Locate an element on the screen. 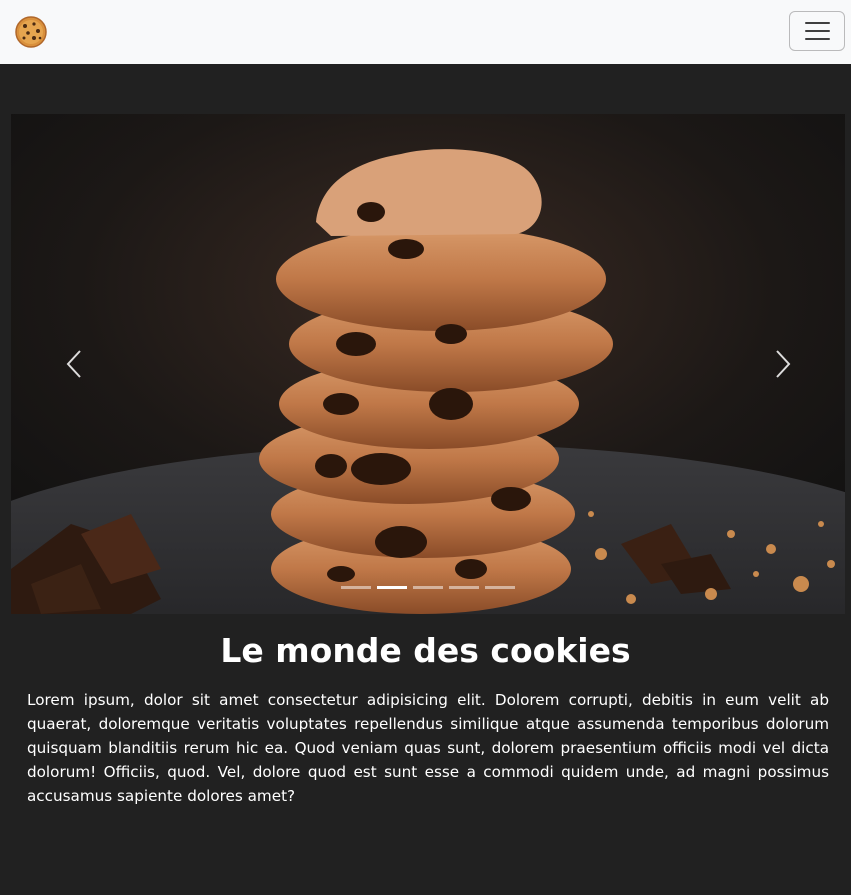 This screenshot has width=851, height=895. carousel-indicators is located at coordinates (428, 587).